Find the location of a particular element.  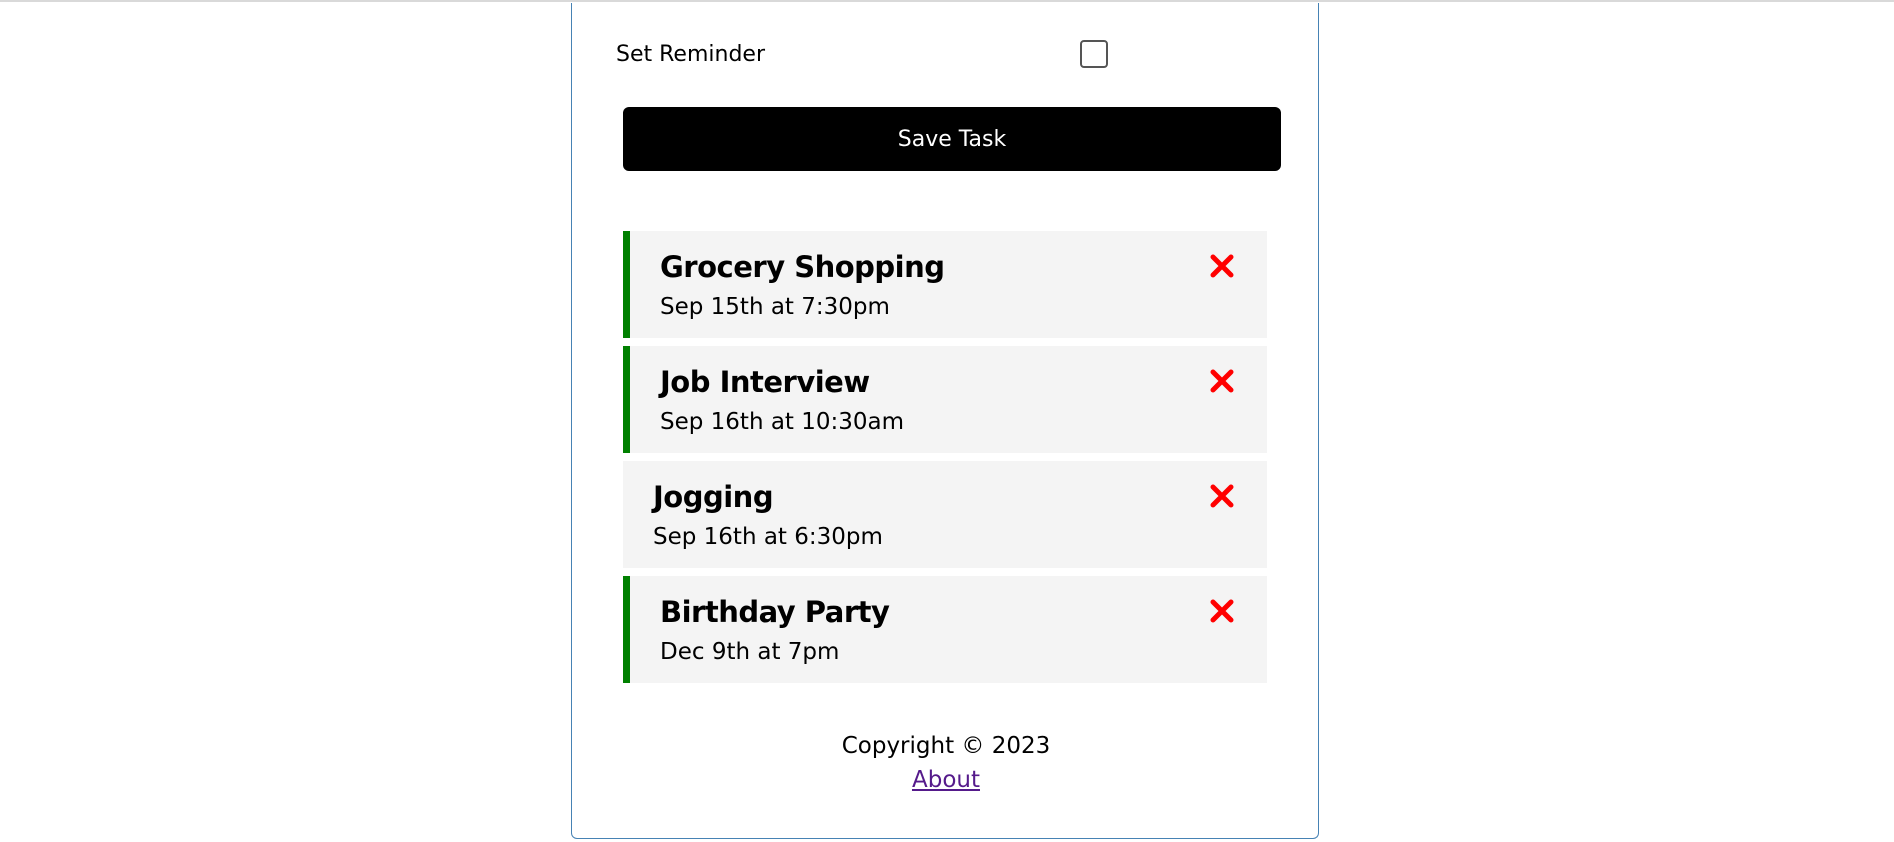

task-day: Dec 9th at 7pm is located at coordinates (750, 652).